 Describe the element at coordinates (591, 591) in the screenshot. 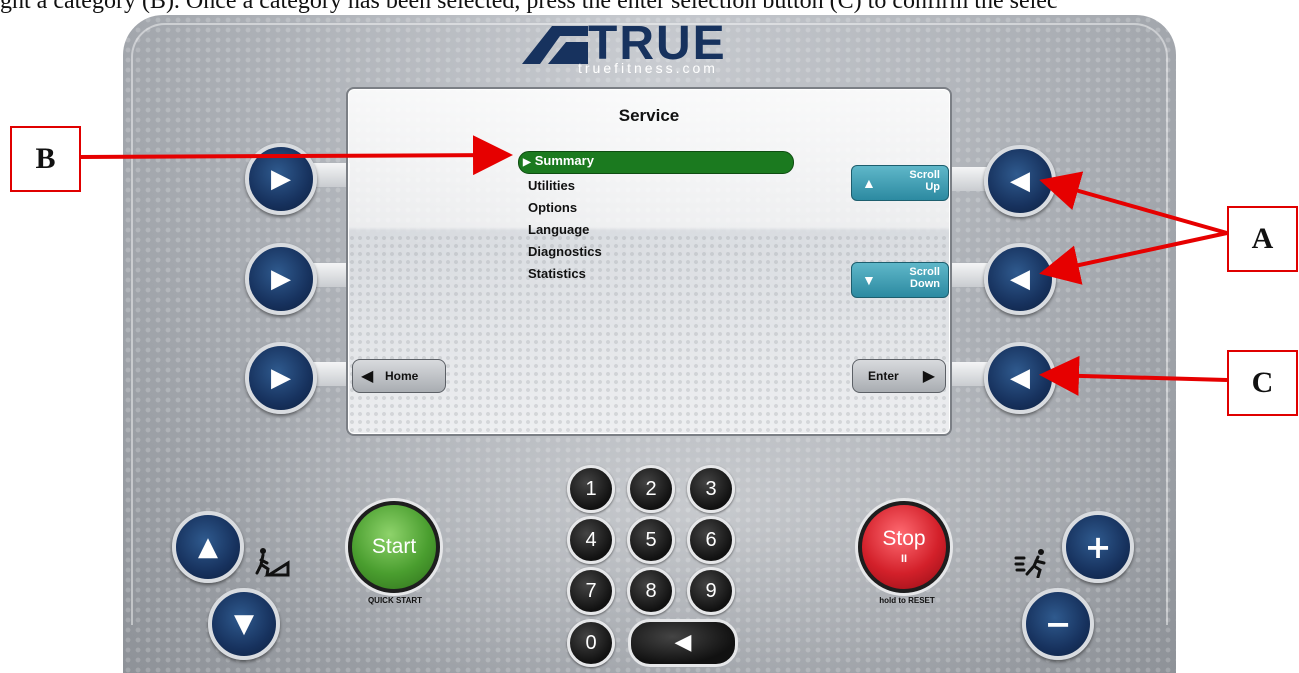

I see `keypad-key-7: 7` at that location.